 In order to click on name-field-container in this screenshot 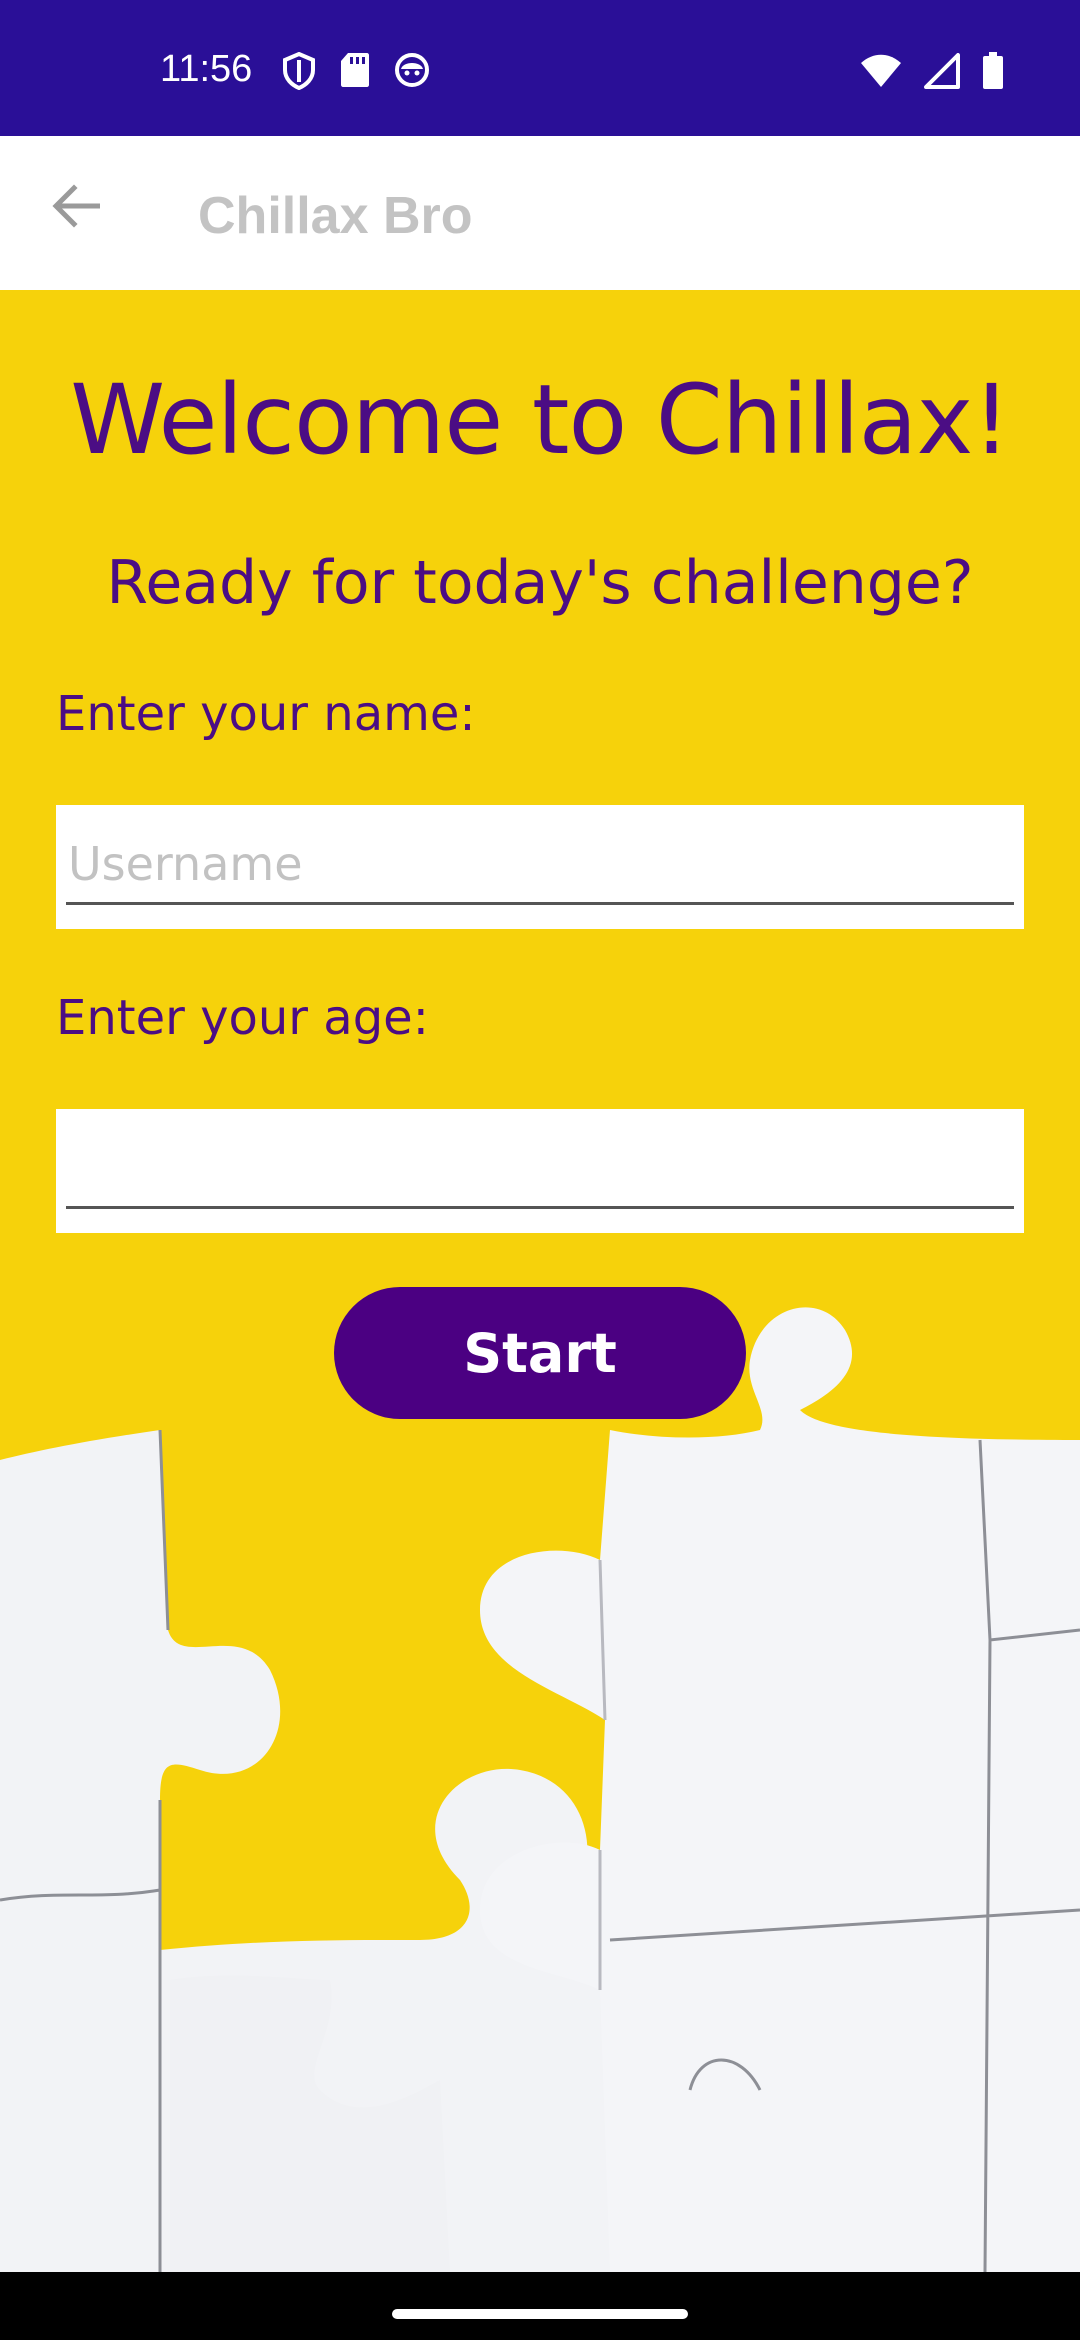, I will do `click(540, 867)`.